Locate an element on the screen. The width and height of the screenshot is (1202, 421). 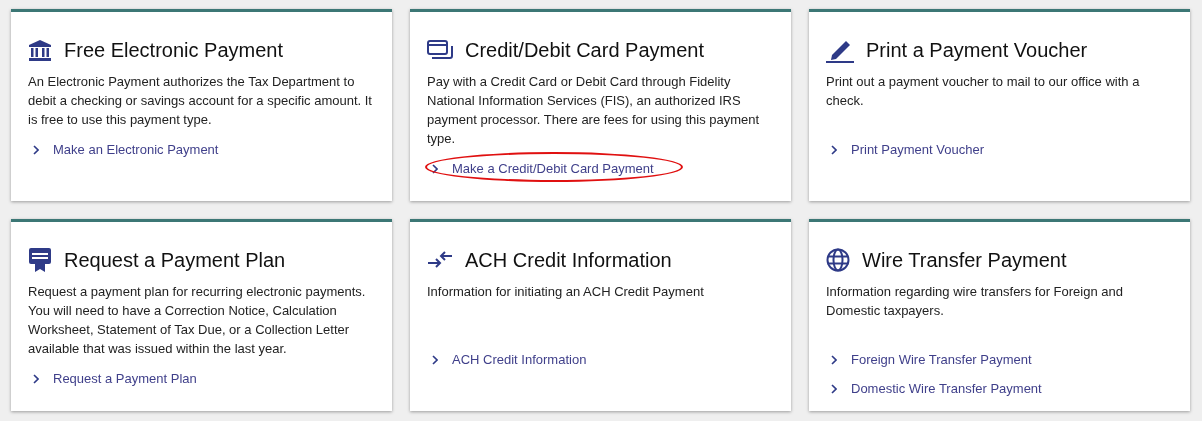
card-description: An Electronic Payment authorizes the Tax Department to debit a checking or savings account for a specific amount. It is free to use this payment type. is located at coordinates (200, 101).